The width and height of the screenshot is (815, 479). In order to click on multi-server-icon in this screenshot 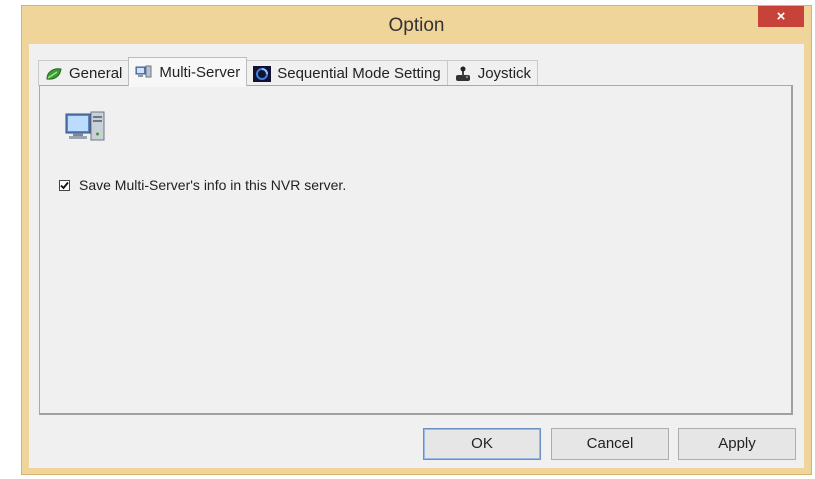, I will do `click(144, 72)`.